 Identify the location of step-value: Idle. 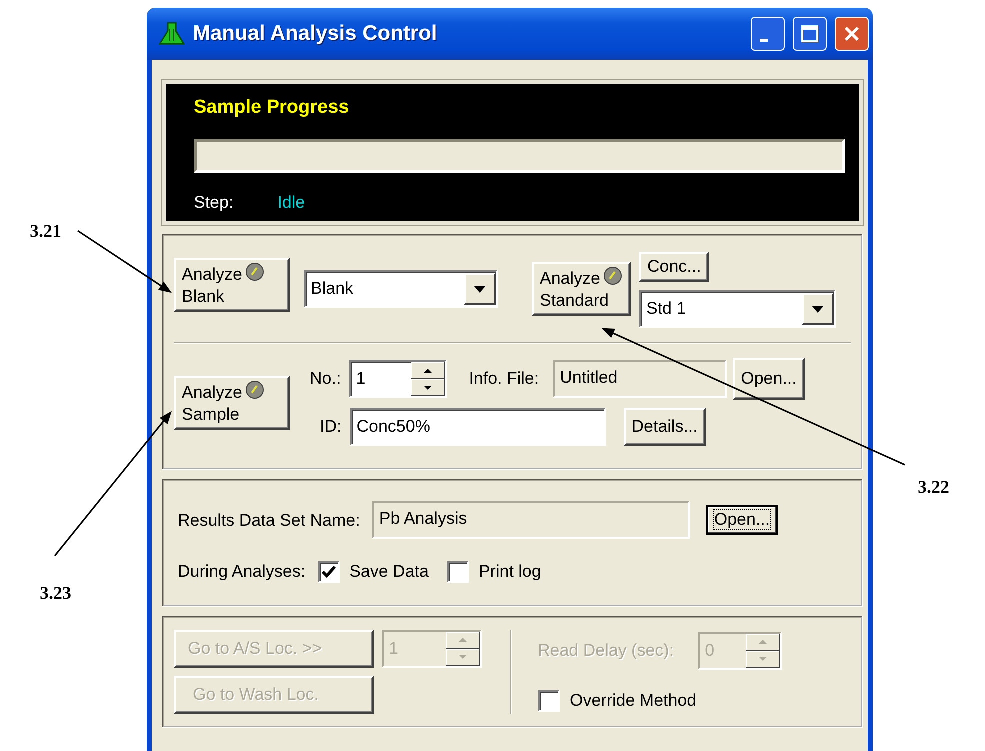
(292, 203).